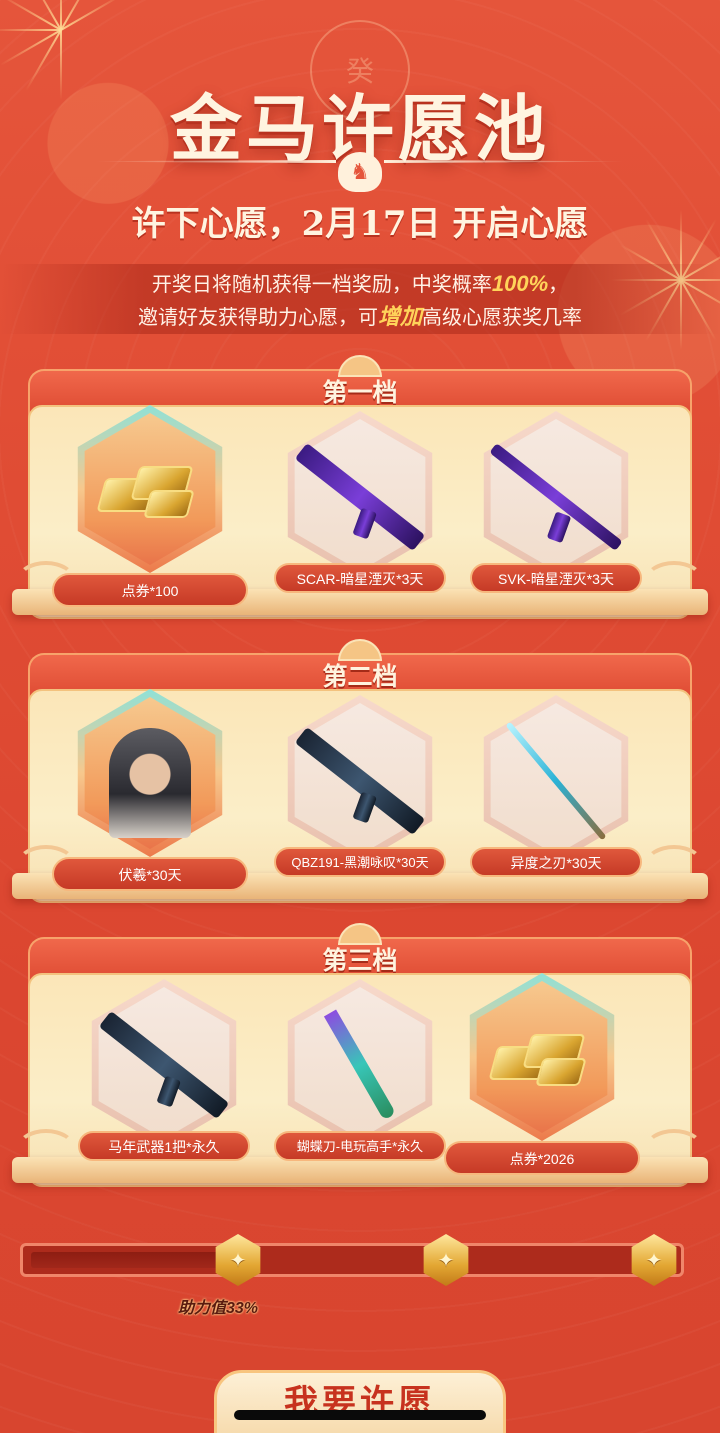 The width and height of the screenshot is (720, 1433). I want to click on prize-item: 点券*2026, so click(542, 1075).